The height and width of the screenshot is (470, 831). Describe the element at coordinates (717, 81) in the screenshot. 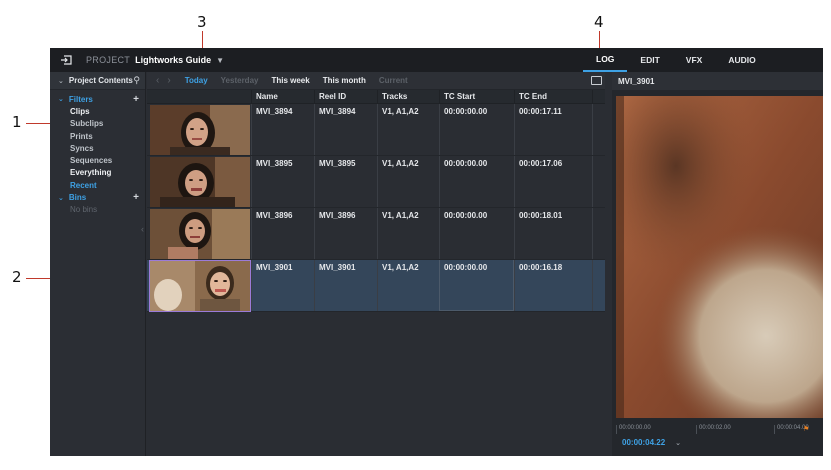

I see `viewer-title: MVI_3901` at that location.